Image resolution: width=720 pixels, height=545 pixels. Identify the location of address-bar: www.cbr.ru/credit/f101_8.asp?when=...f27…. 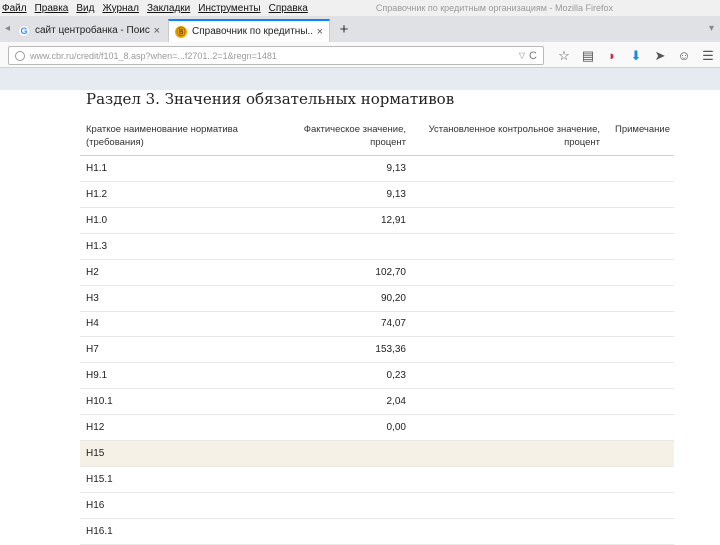
(276, 55).